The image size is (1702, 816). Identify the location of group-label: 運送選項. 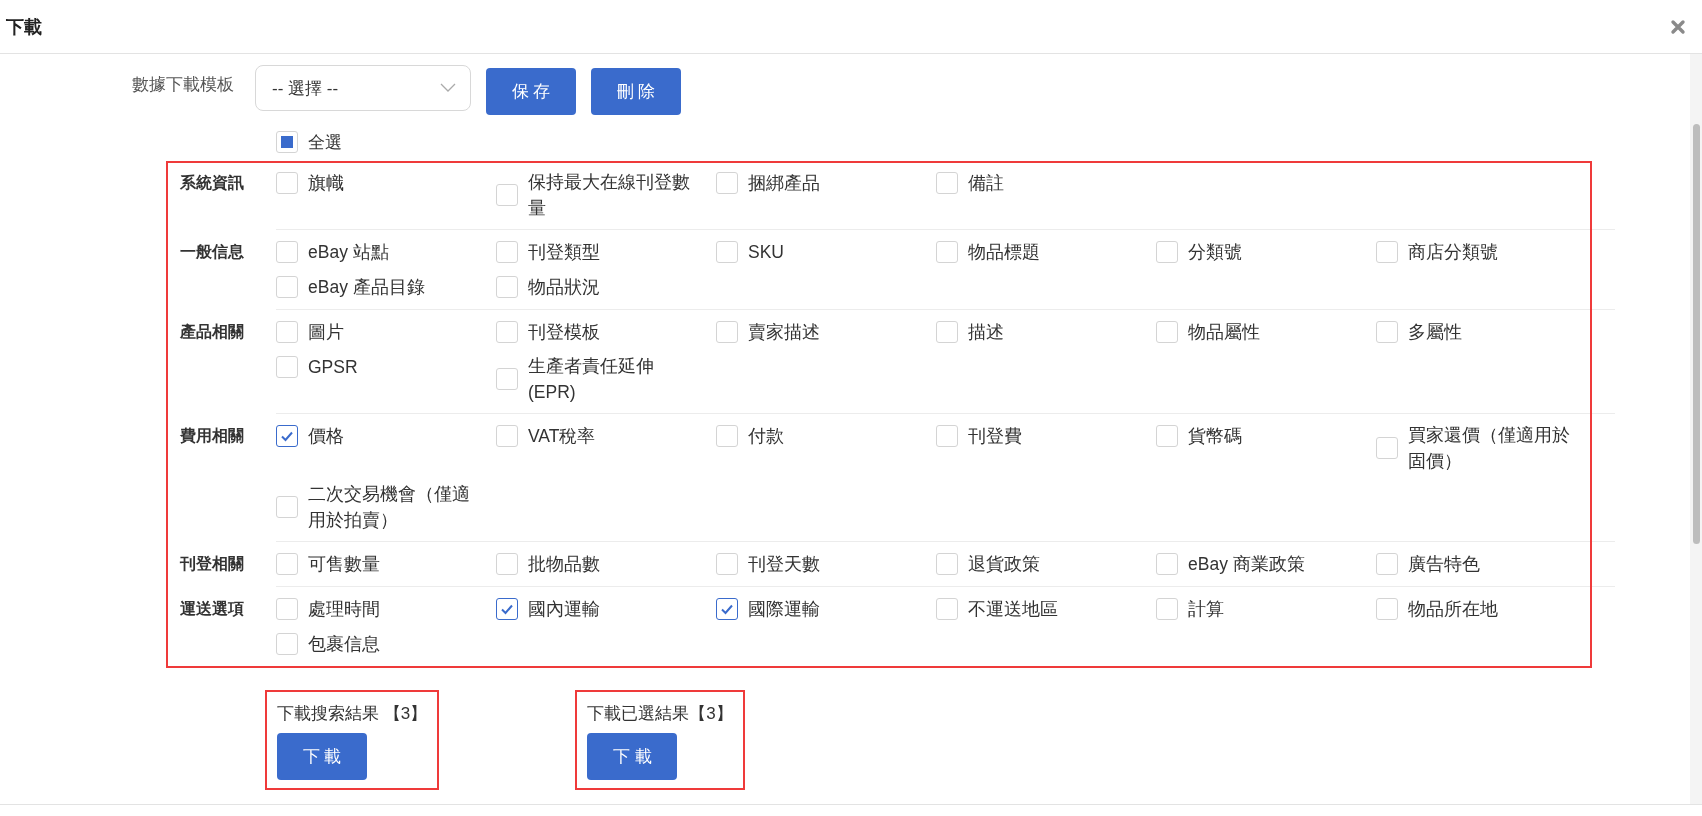
(212, 608).